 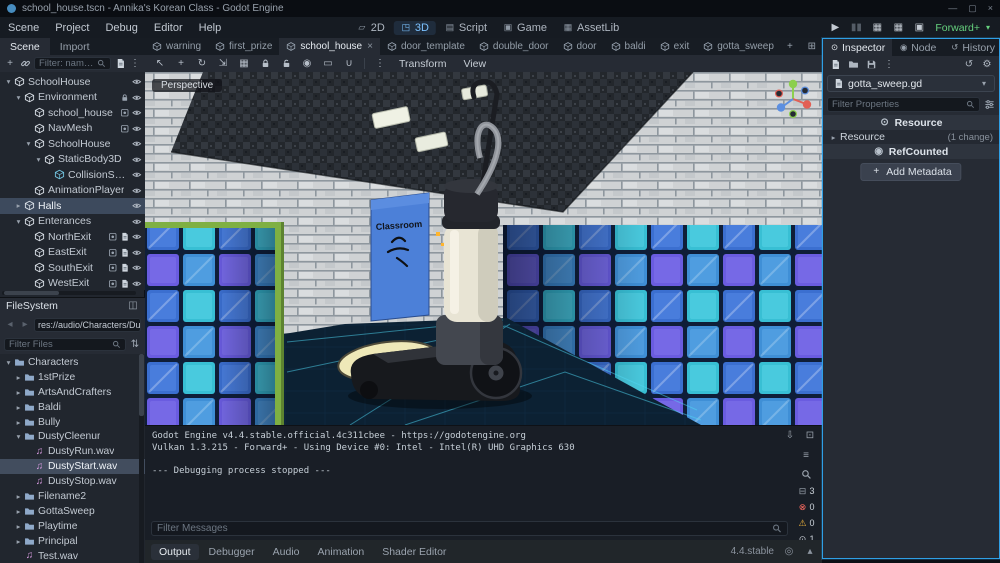 I want to click on transform-menu: Transform, so click(x=422, y=64).